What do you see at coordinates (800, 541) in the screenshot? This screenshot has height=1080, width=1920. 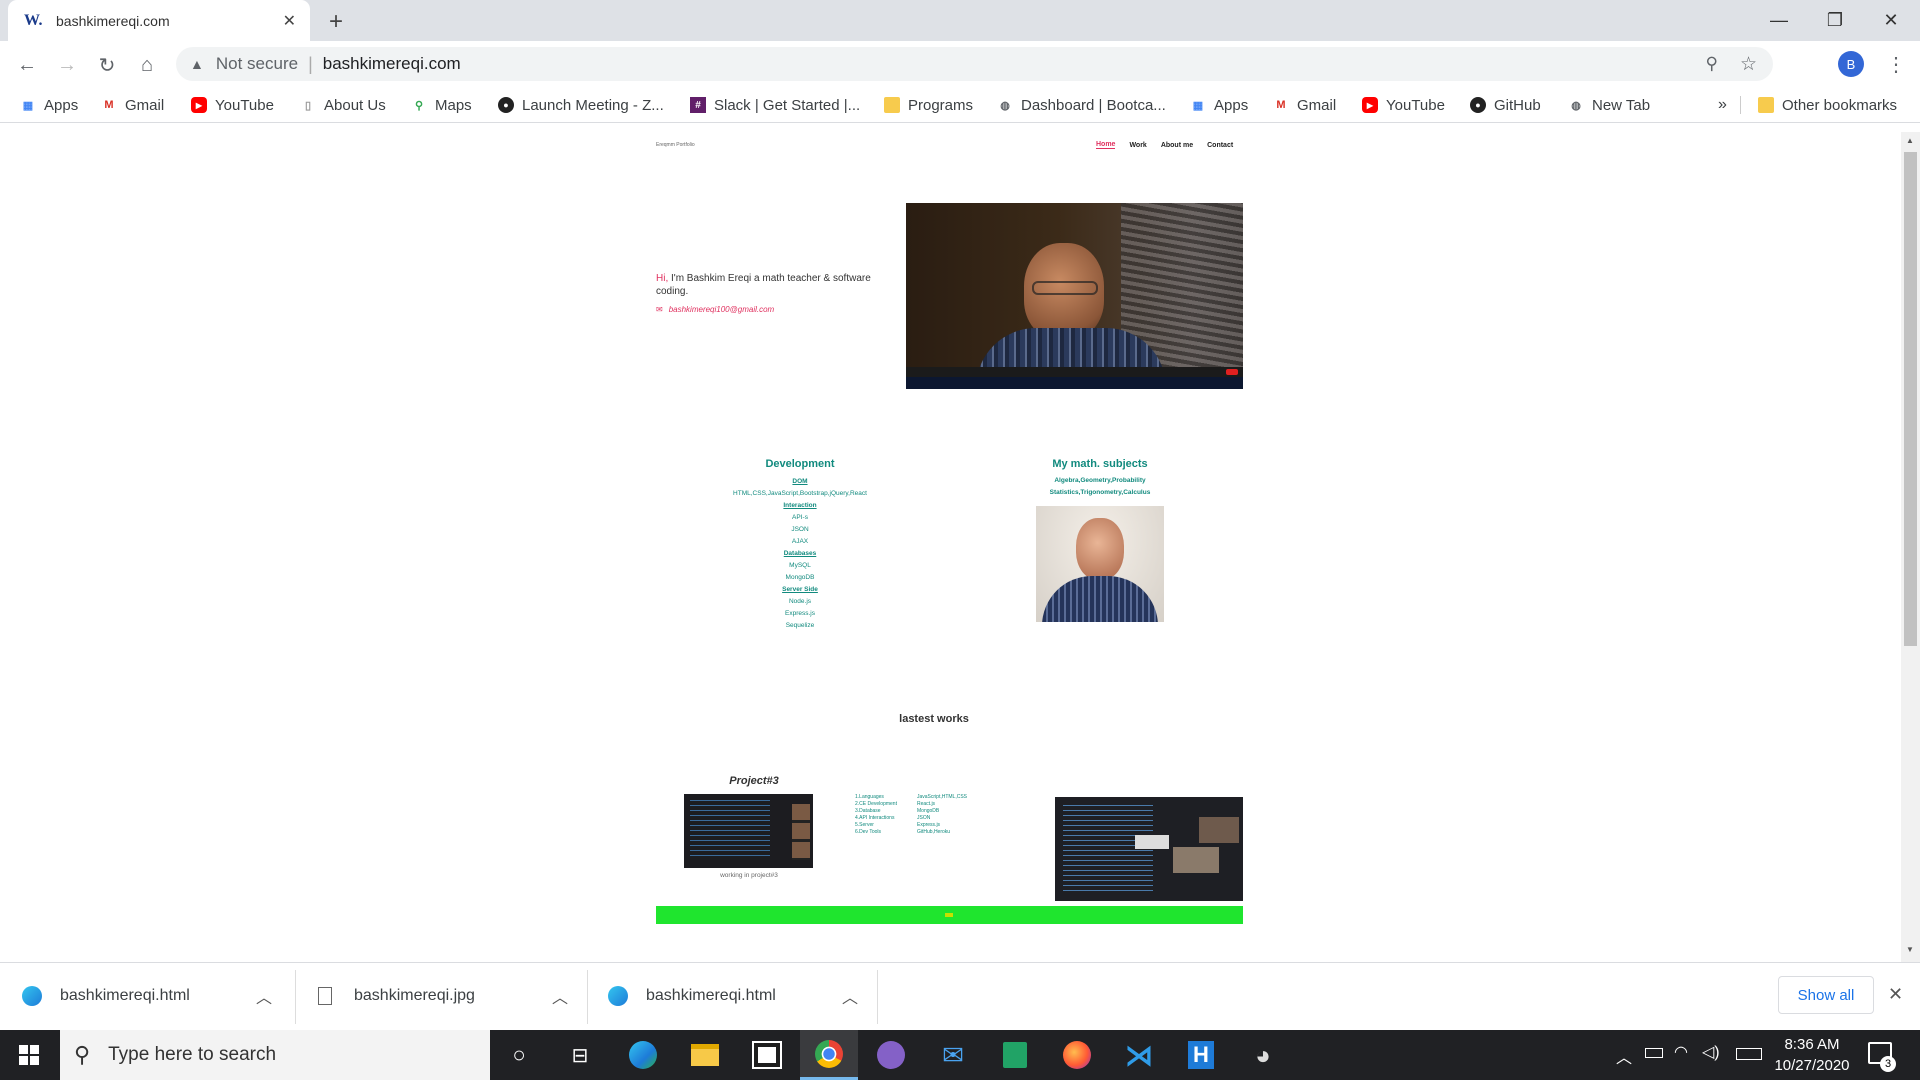 I see `development-item: AJAX` at bounding box center [800, 541].